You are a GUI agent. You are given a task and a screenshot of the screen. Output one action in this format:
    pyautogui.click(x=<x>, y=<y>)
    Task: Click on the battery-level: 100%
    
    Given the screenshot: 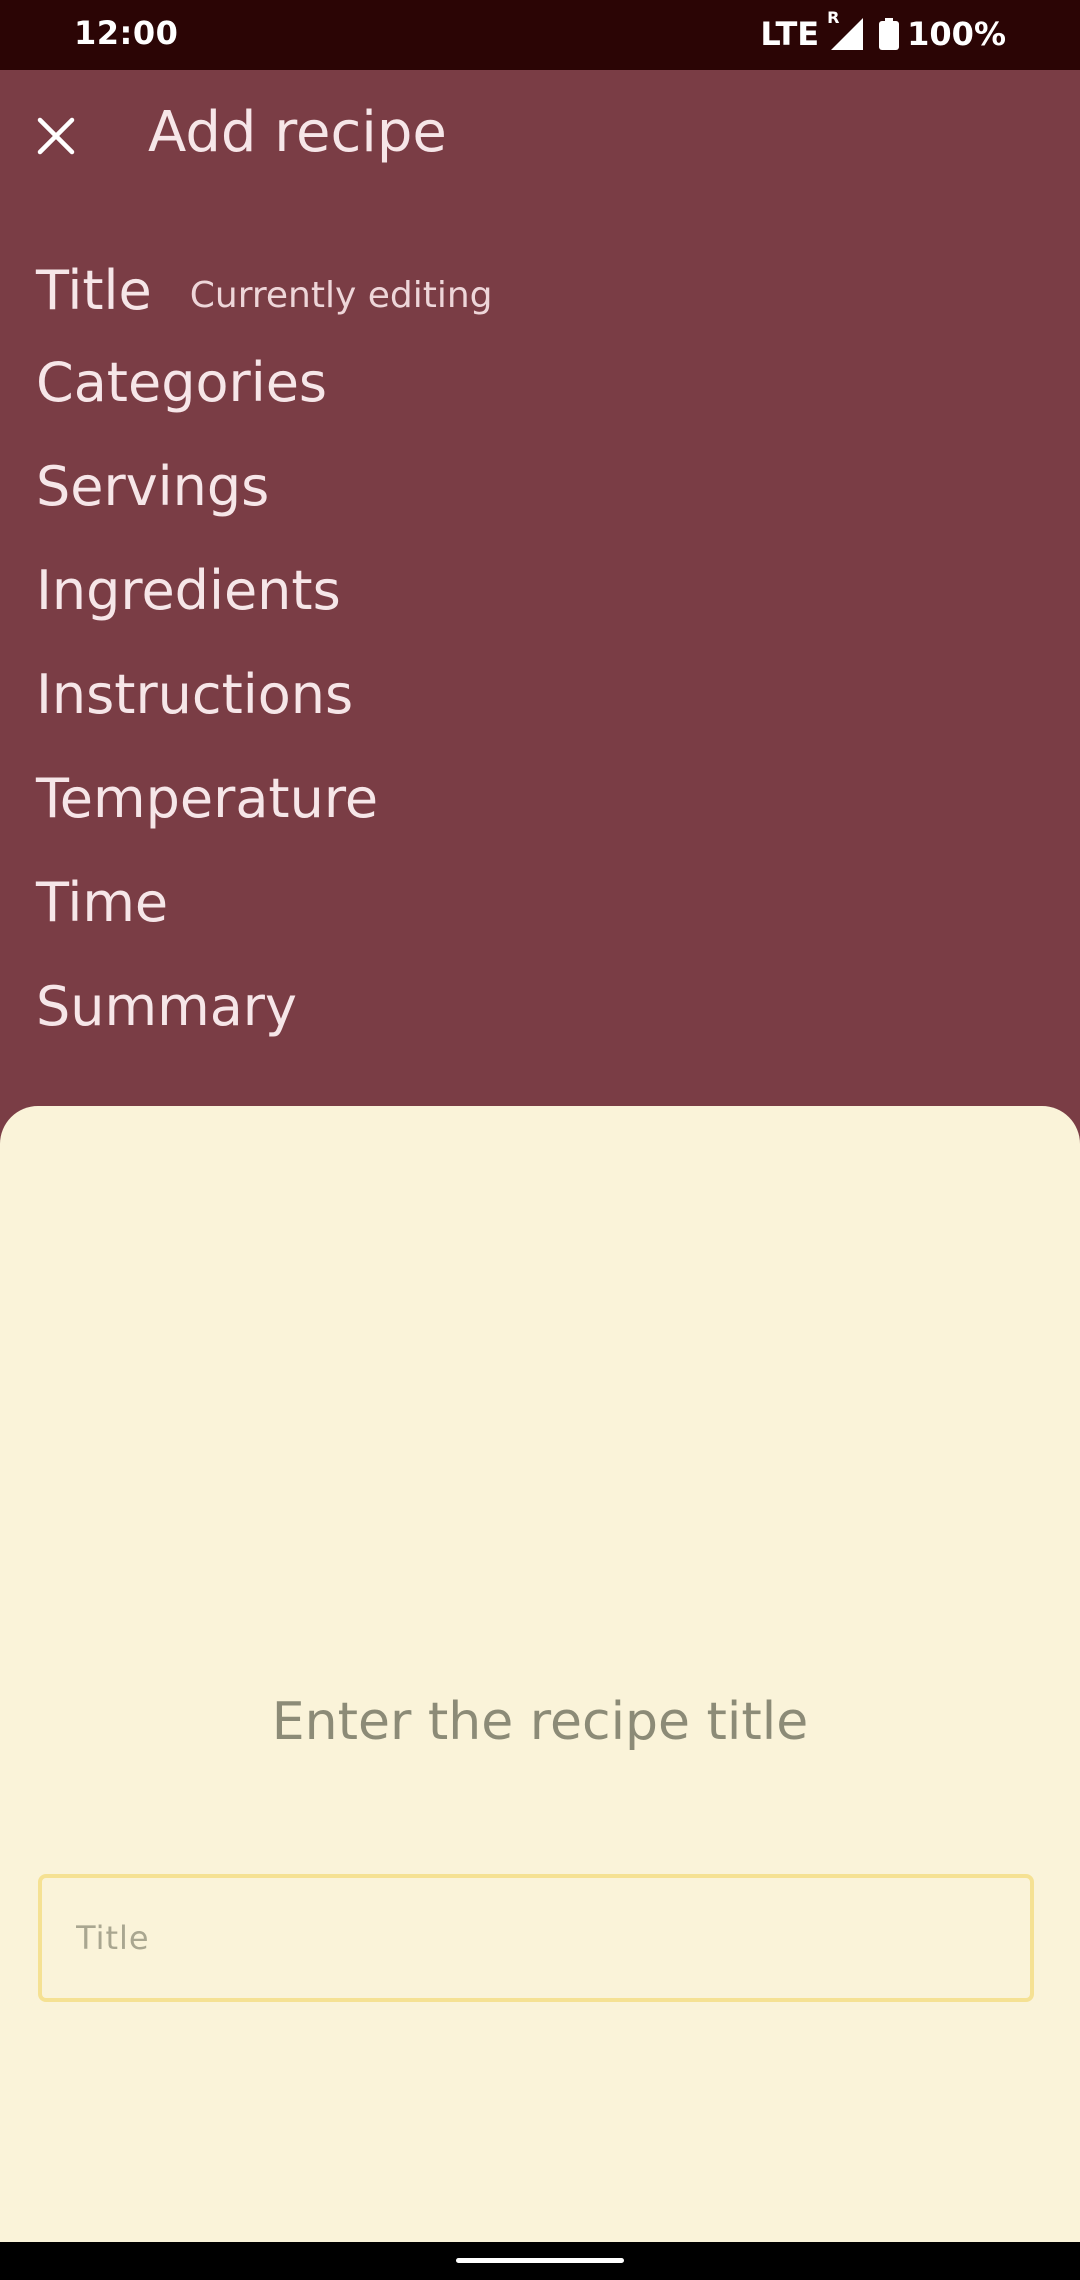 What is the action you would take?
    pyautogui.click(x=956, y=34)
    